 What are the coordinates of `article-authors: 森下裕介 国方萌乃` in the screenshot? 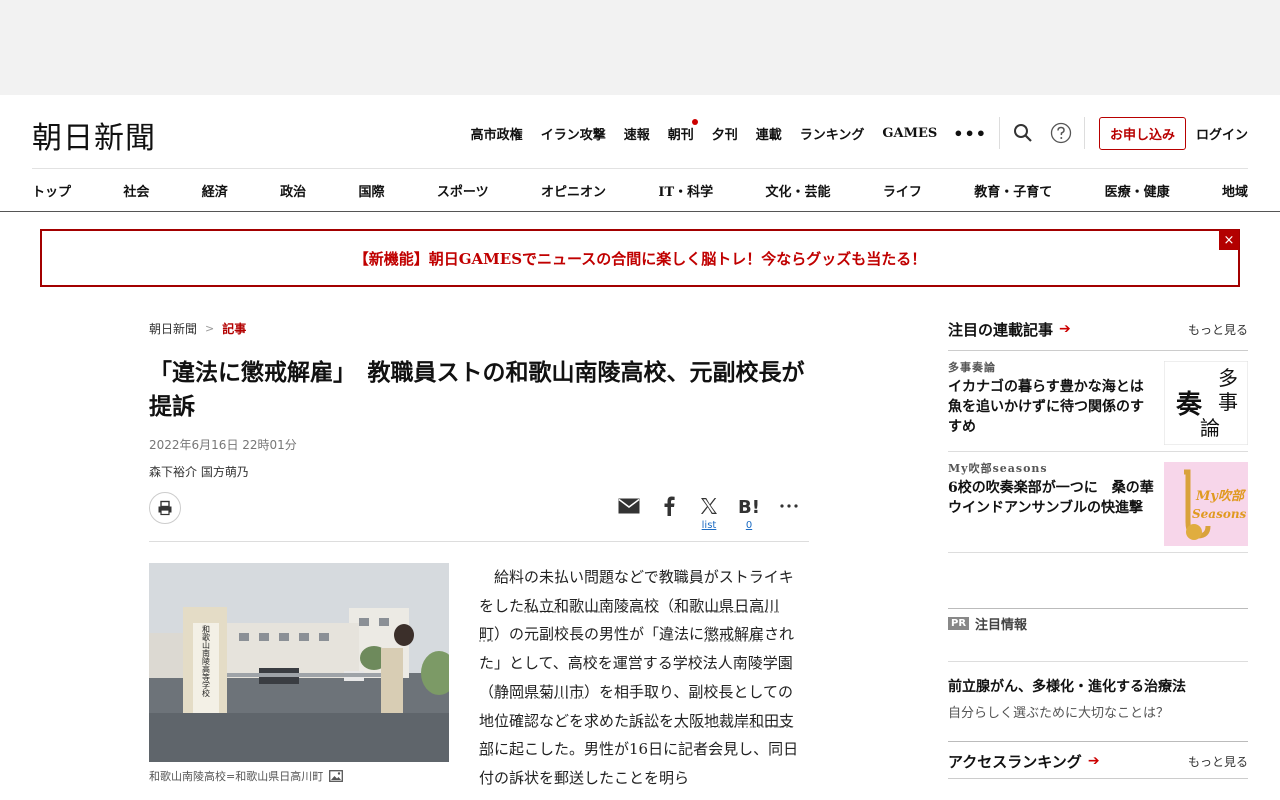 It's located at (479, 471).